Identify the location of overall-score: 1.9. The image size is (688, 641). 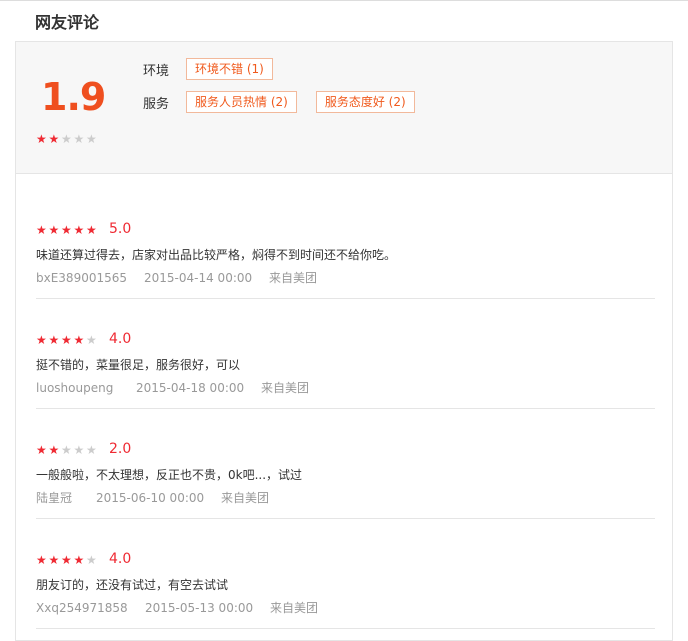
(73, 97).